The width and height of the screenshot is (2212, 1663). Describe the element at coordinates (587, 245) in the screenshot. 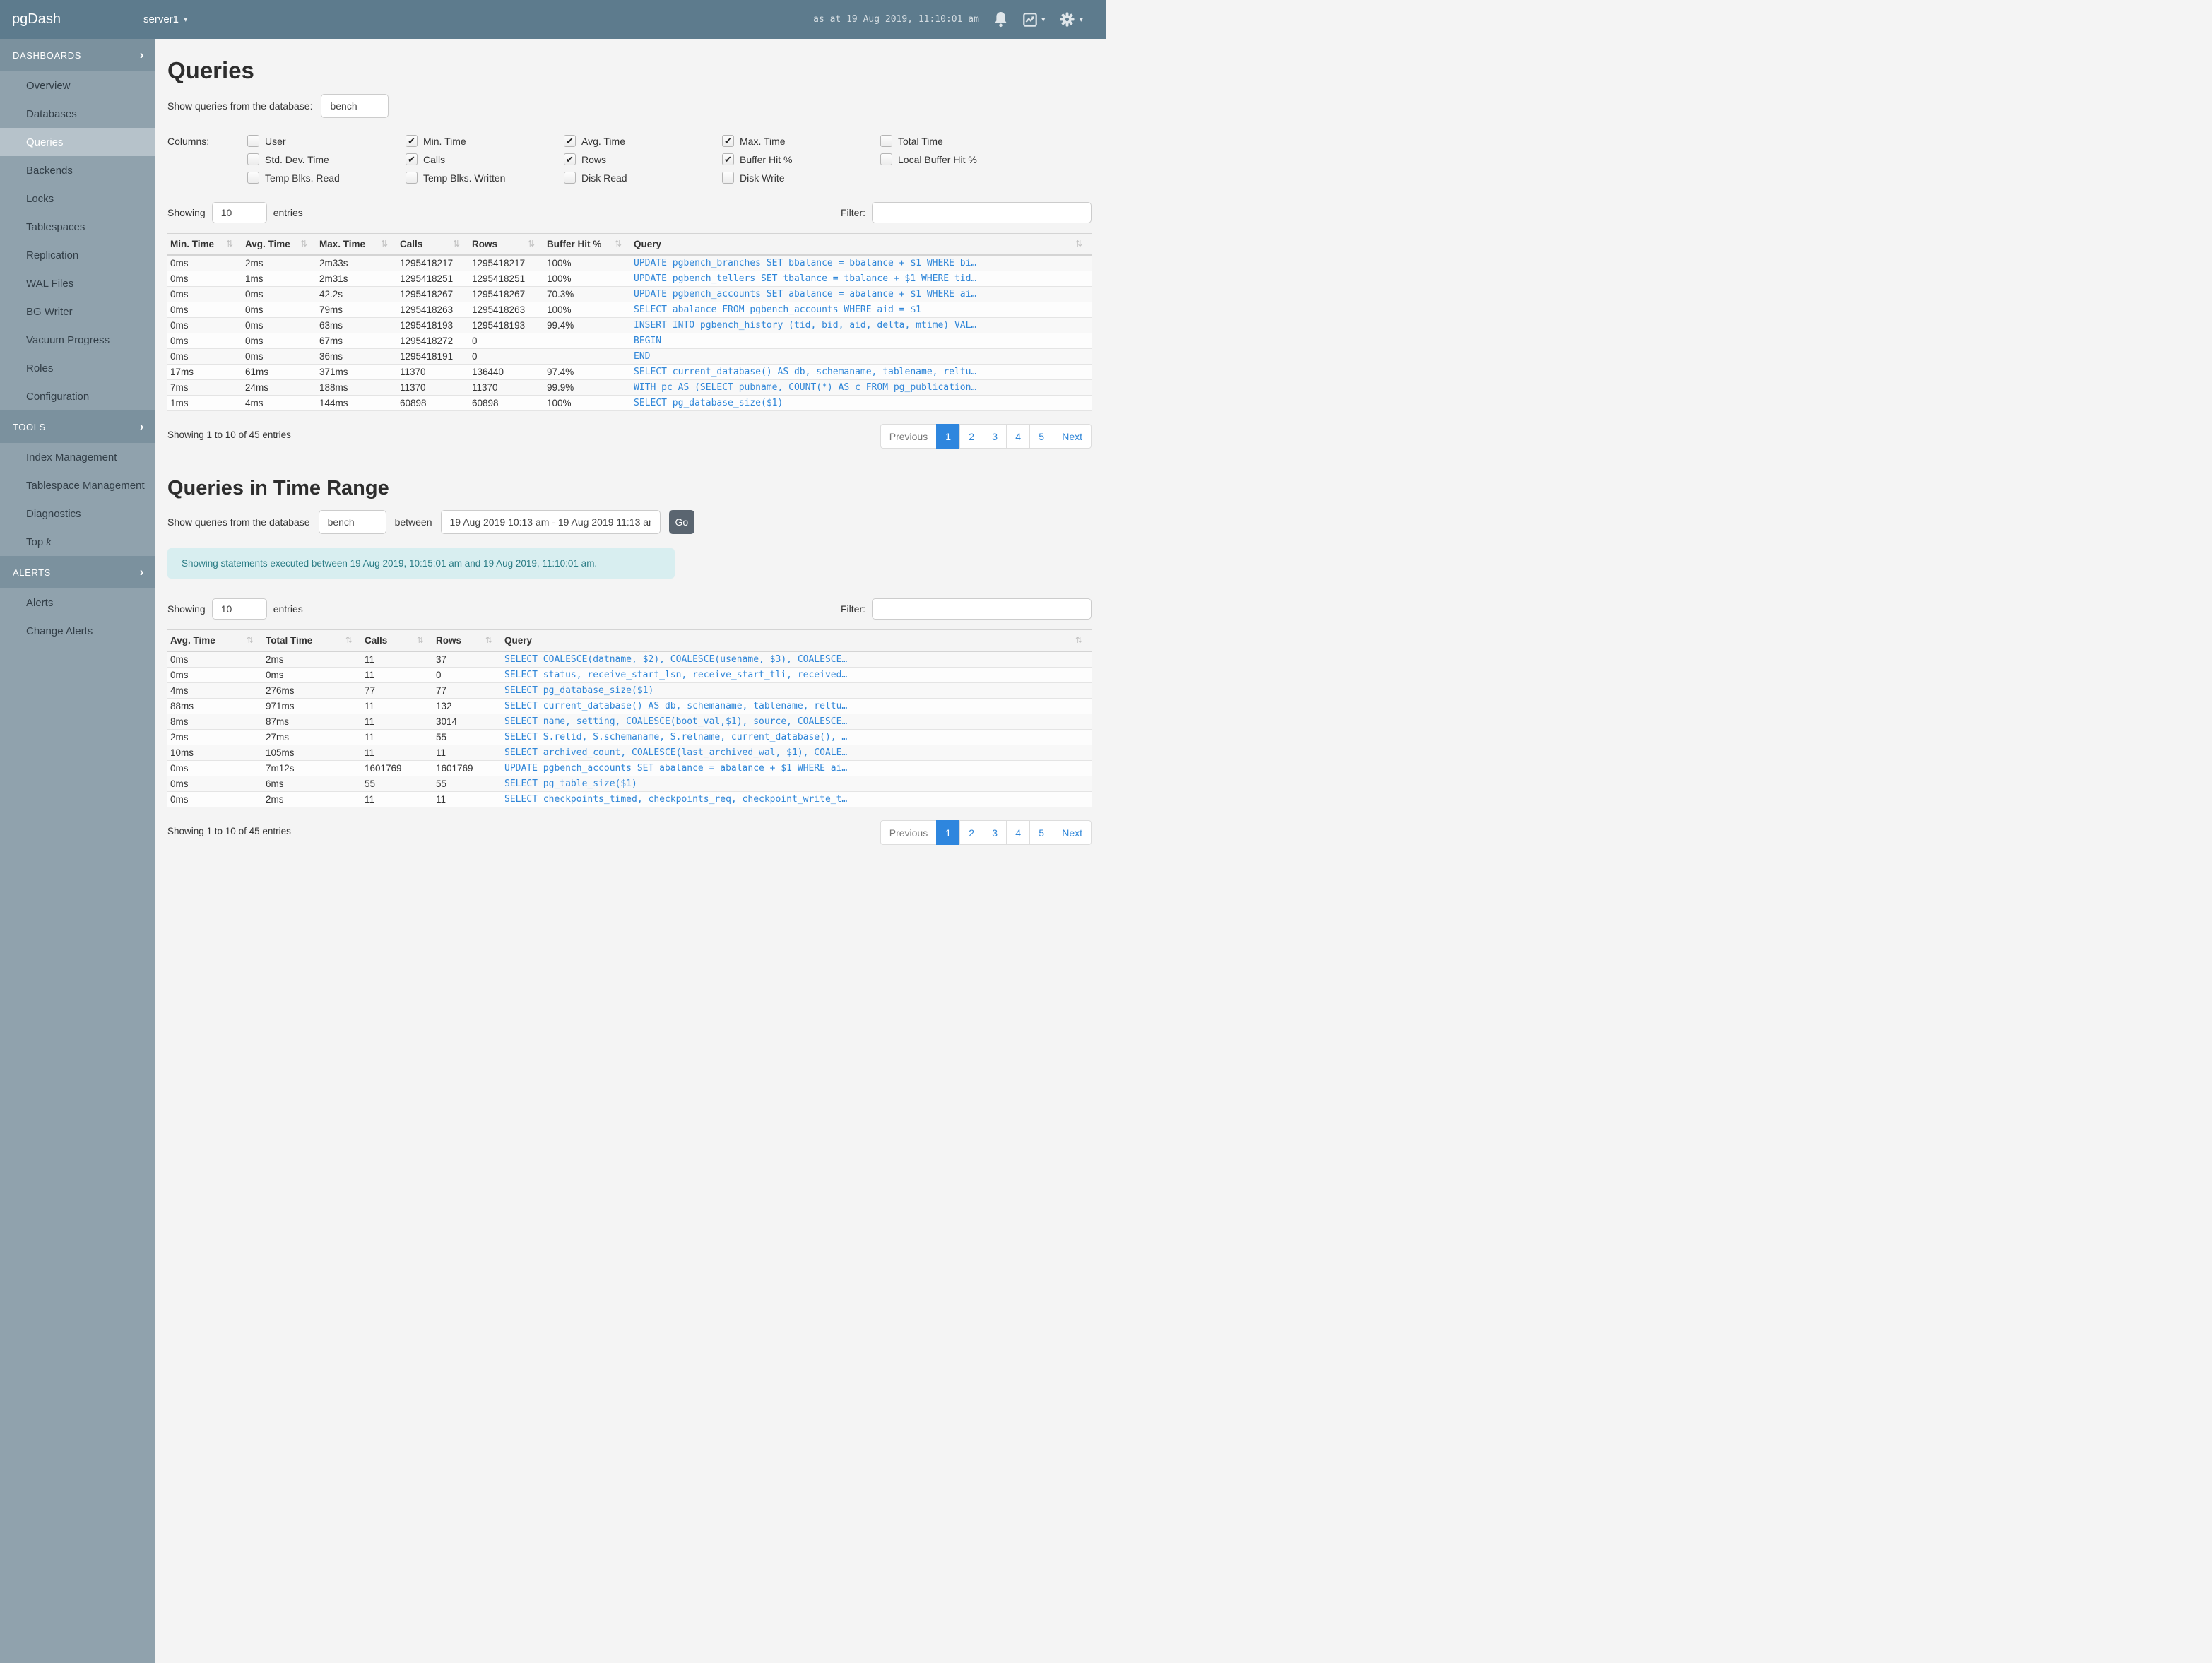

I see `column-header-buffer-hit: ⇅ Buffer Hit %` at that location.